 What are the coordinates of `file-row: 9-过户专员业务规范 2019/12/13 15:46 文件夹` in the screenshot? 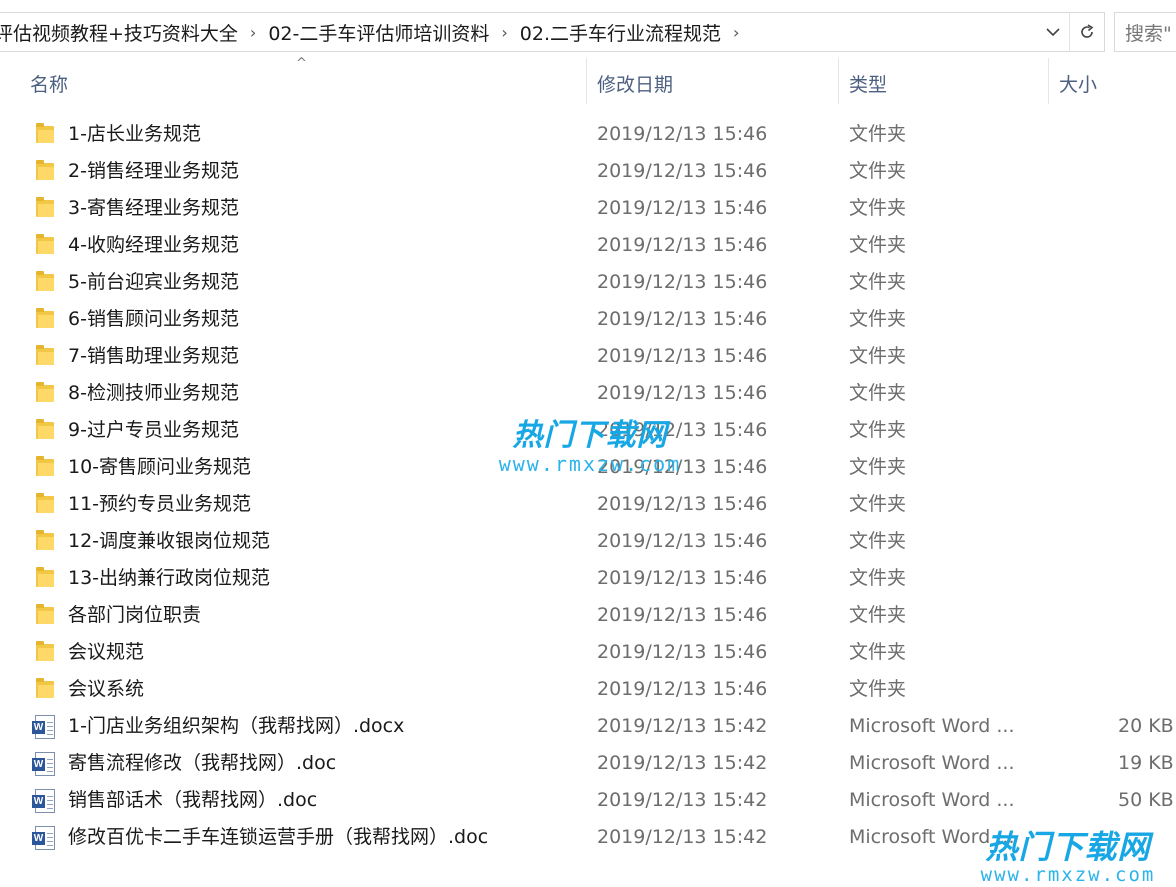 It's located at (588, 430).